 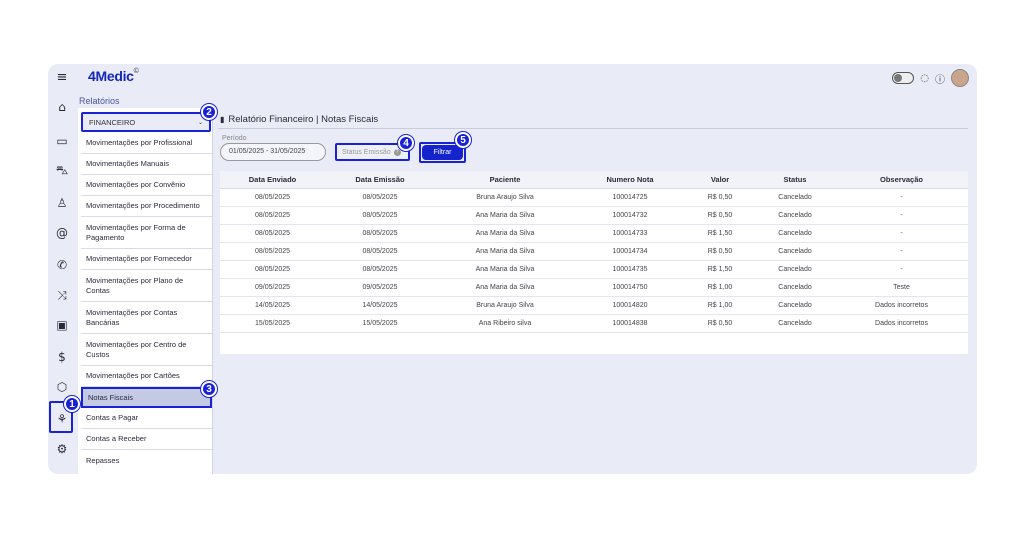 What do you see at coordinates (630, 180) in the screenshot?
I see `col-numero-nota: Numero Nota` at bounding box center [630, 180].